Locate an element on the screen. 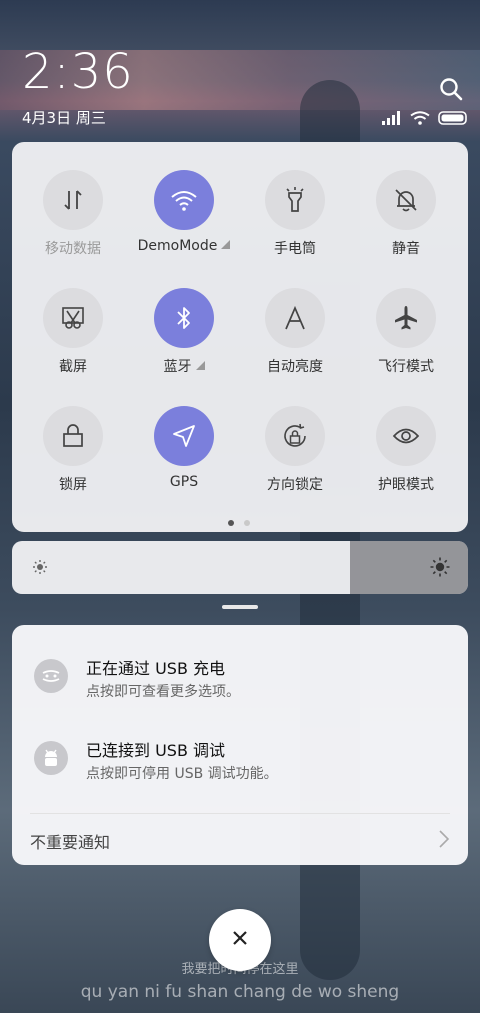 This screenshot has height=1013, width=480. drag-handle is located at coordinates (240, 607).